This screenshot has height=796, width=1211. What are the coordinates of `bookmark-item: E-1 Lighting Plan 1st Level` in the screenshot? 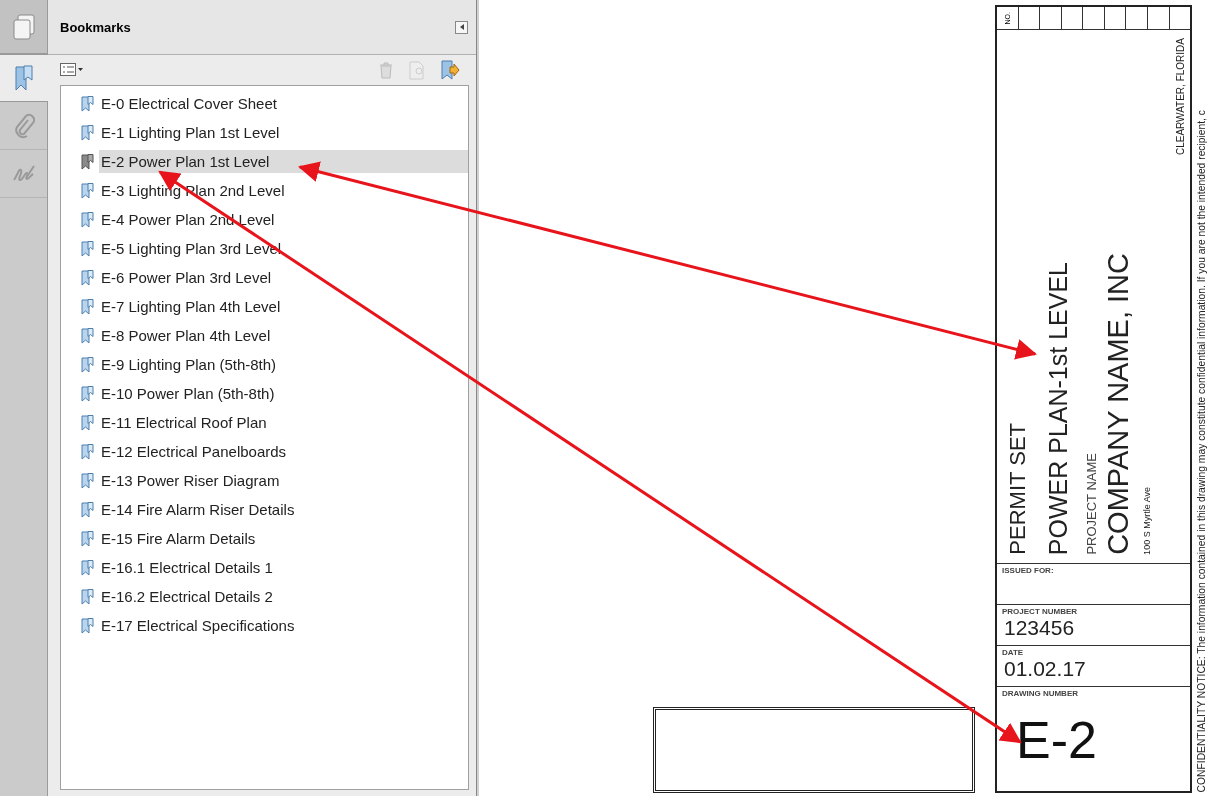 It's located at (283, 132).